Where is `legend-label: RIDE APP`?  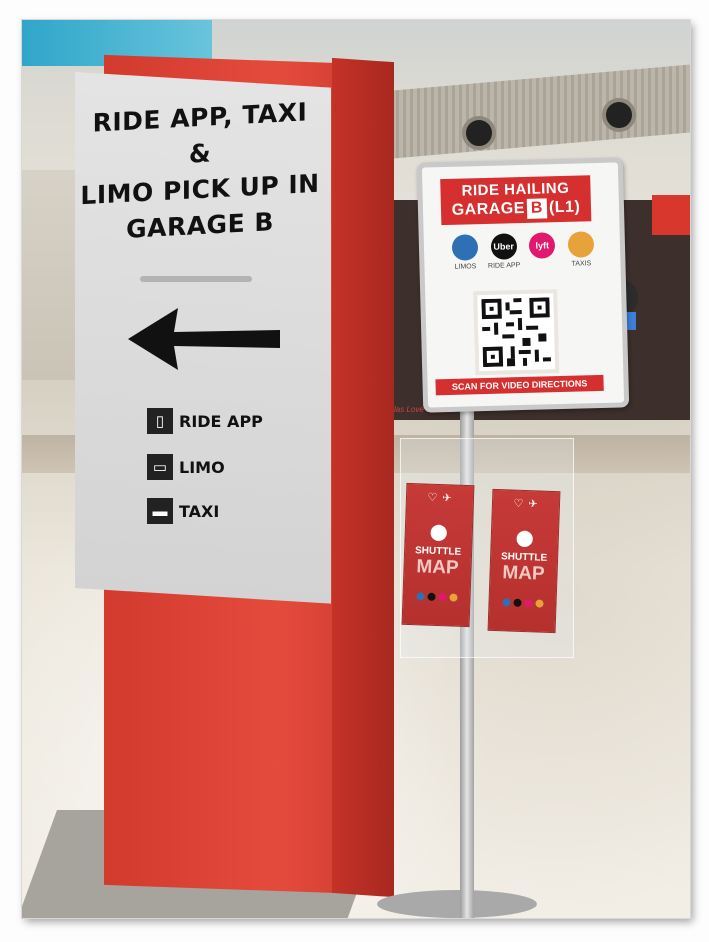 legend-label: RIDE APP is located at coordinates (221, 421).